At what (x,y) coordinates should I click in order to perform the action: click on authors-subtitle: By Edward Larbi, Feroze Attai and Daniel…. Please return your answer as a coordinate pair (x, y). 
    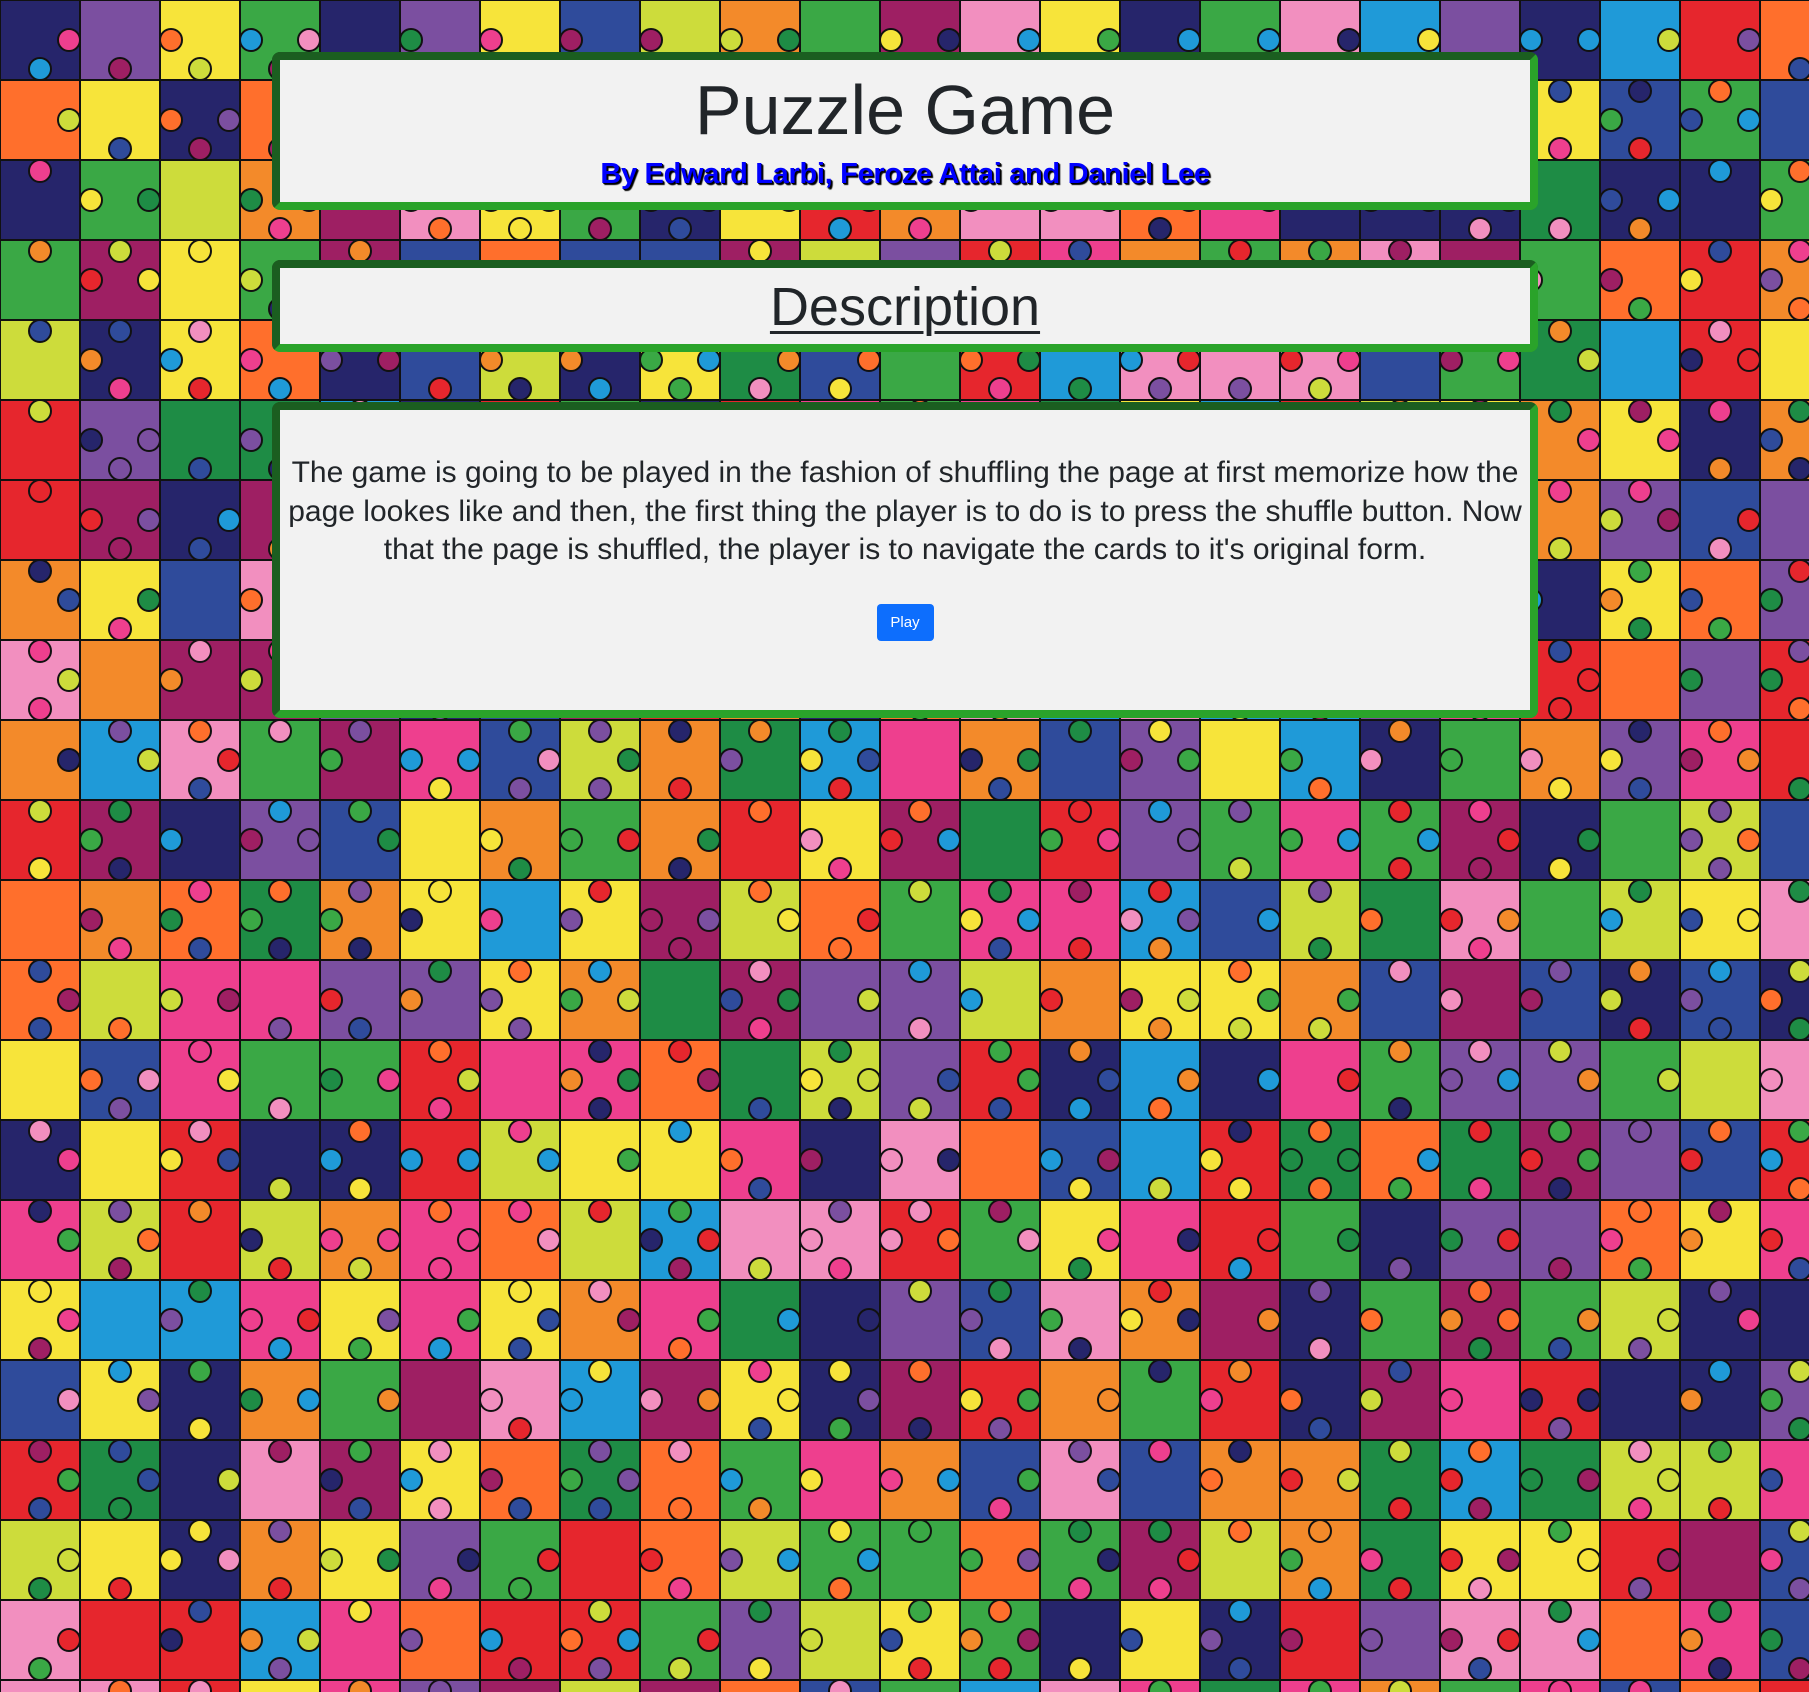
    Looking at the image, I should click on (905, 174).